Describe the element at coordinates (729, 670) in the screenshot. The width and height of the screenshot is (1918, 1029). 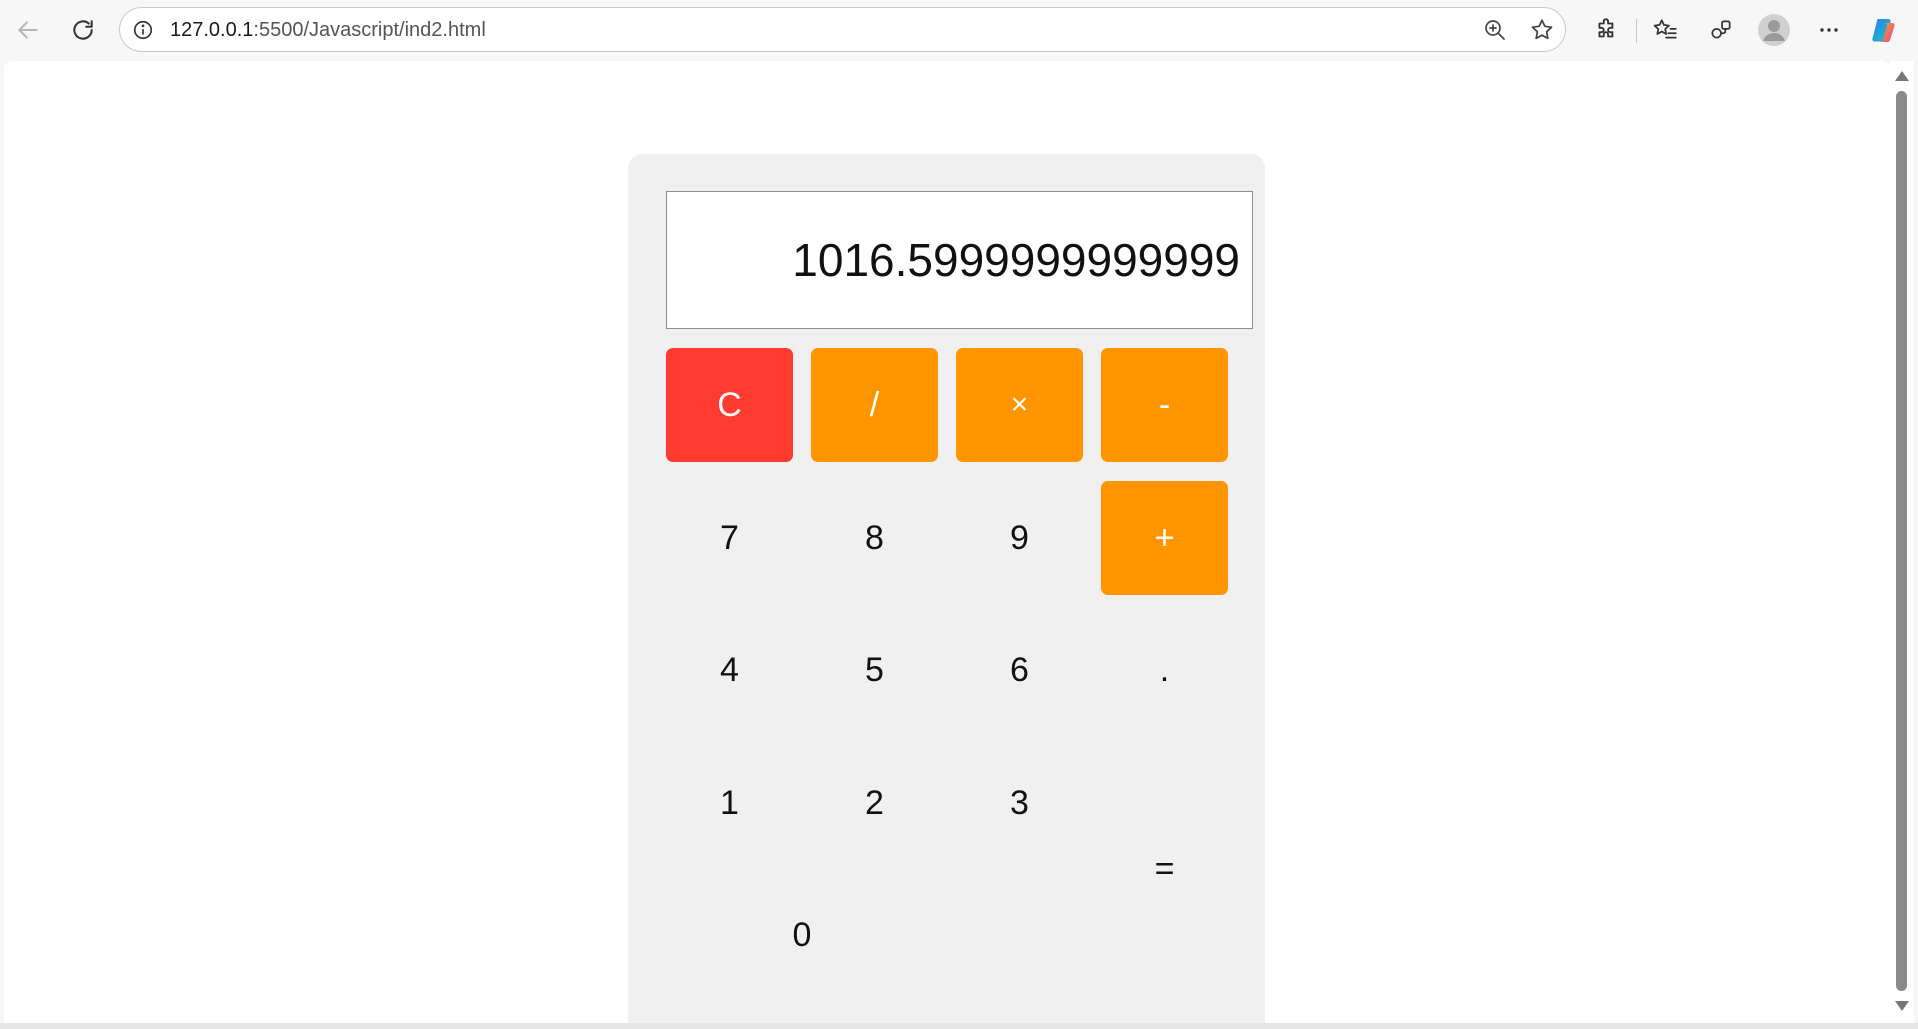
I see `digit-4-button: 4` at that location.